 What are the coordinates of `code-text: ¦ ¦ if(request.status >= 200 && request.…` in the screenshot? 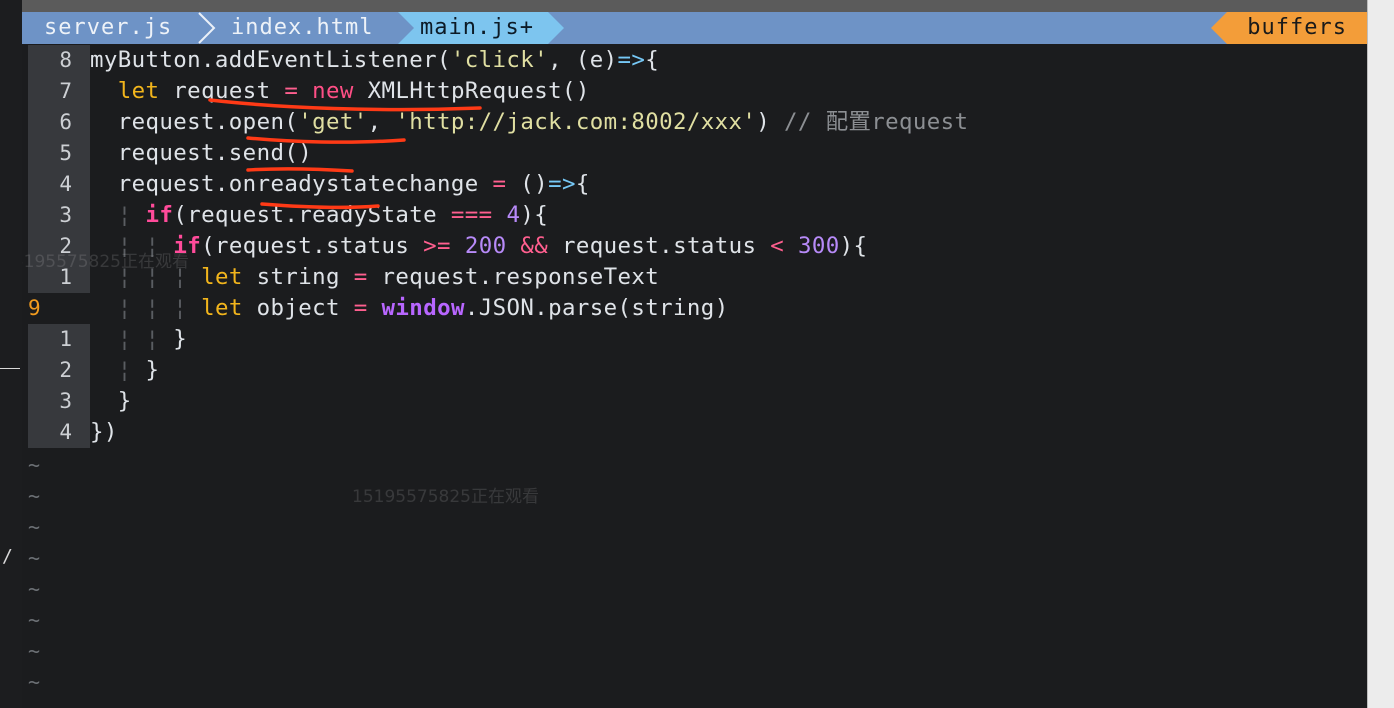 It's located at (492, 246).